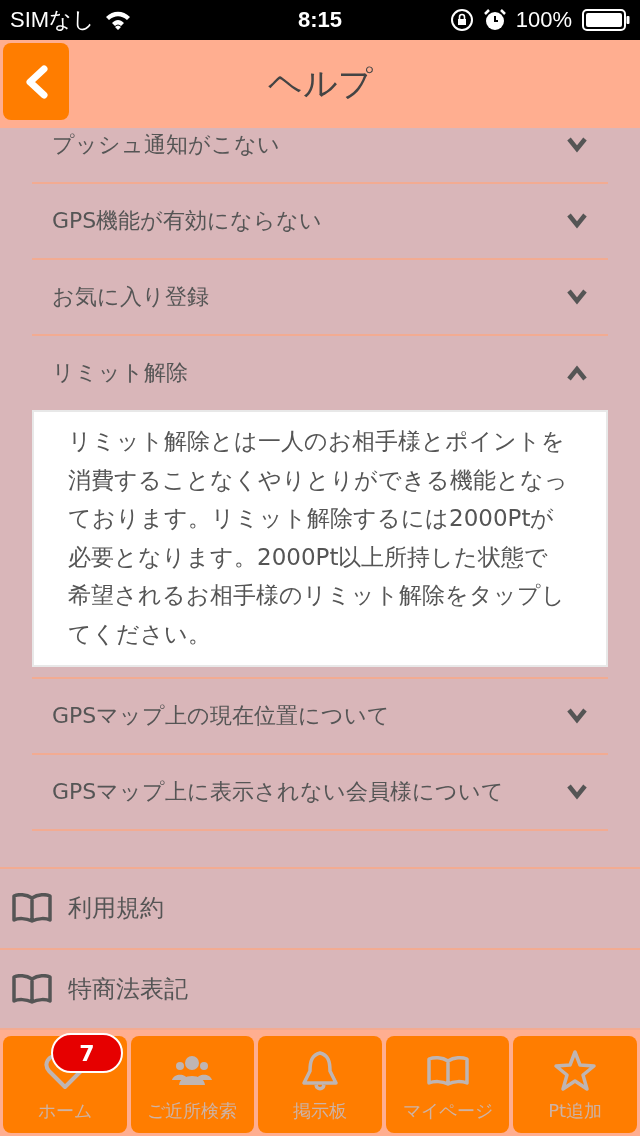  I want to click on carrier-label: SIMなし, so click(53, 20).